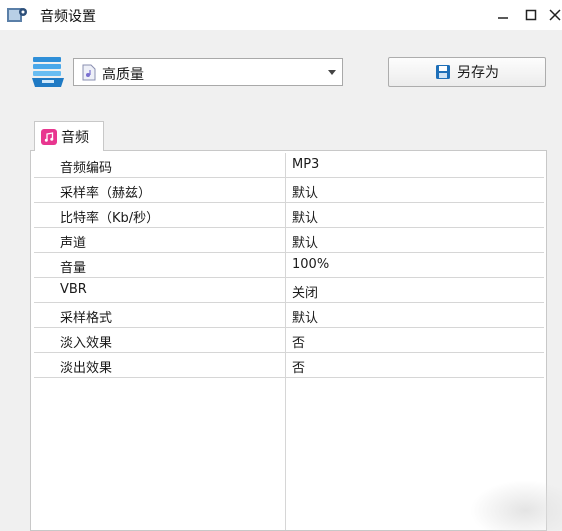 Image resolution: width=562 pixels, height=531 pixels. Describe the element at coordinates (281, 15) in the screenshot. I see `title-bar: 音频设置` at that location.